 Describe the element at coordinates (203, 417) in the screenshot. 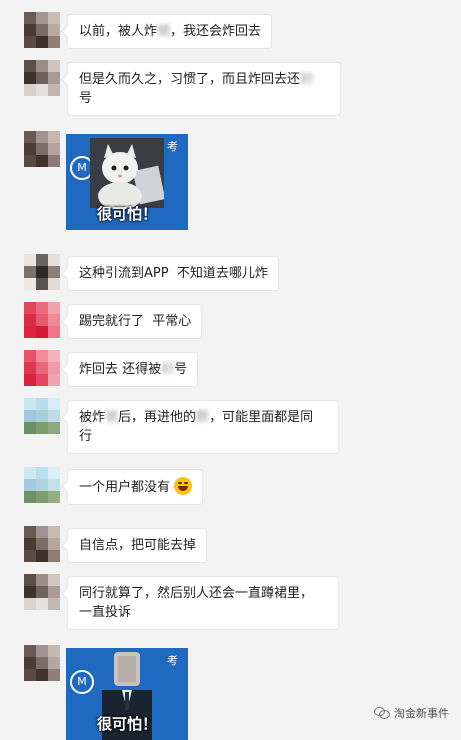

I see `blurred-text: 群` at that location.